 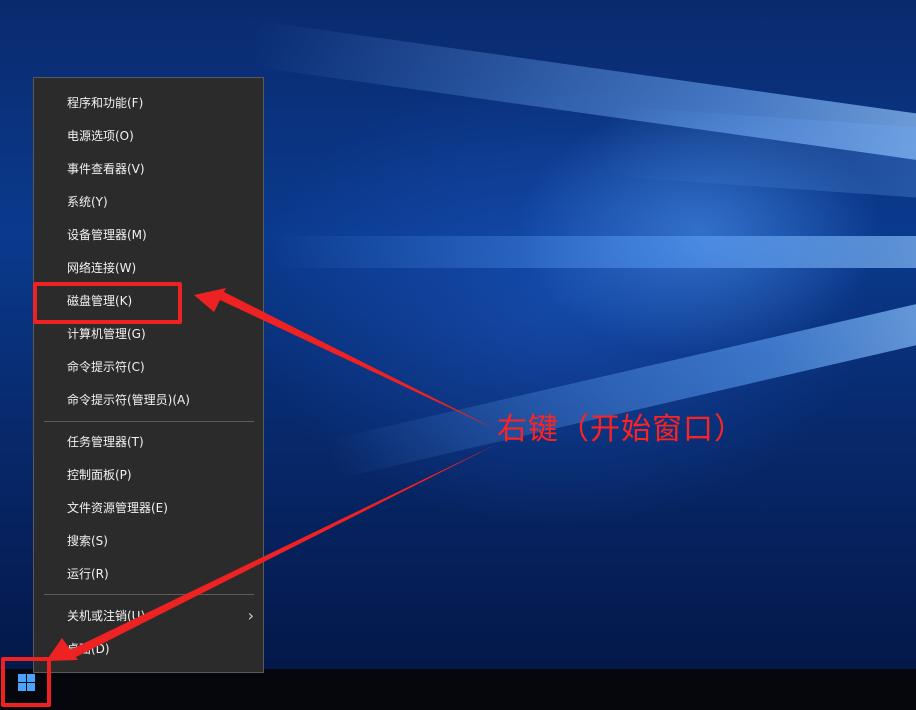 I want to click on arrow-to-disk-management, so click(x=358, y=361).